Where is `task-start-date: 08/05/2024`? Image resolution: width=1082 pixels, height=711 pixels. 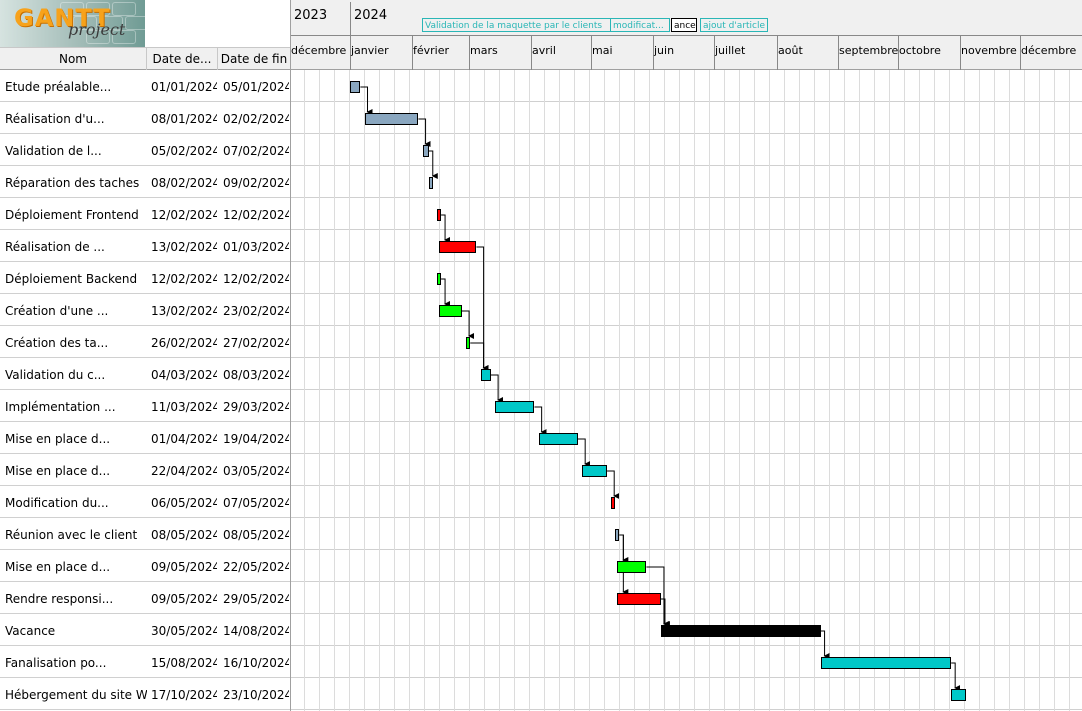
task-start-date: 08/05/2024 is located at coordinates (184, 535).